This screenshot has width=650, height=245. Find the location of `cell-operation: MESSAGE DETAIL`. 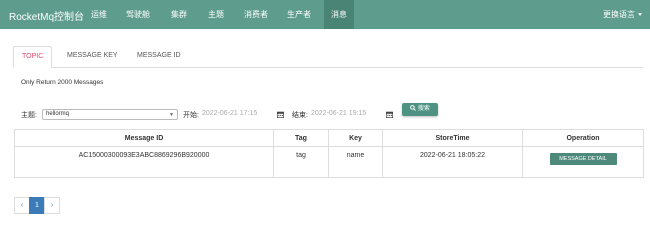

cell-operation: MESSAGE DETAIL is located at coordinates (583, 162).